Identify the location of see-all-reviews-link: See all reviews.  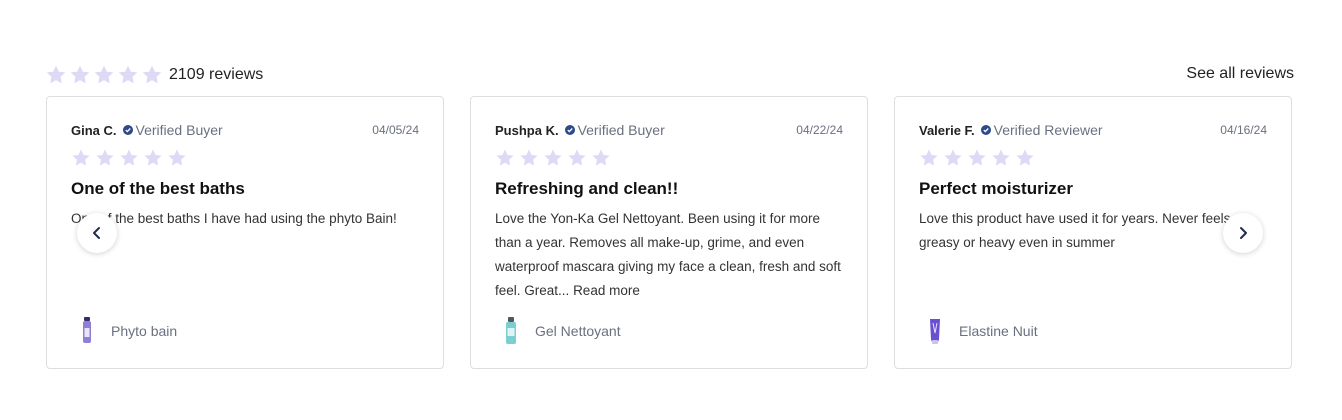
(1240, 74).